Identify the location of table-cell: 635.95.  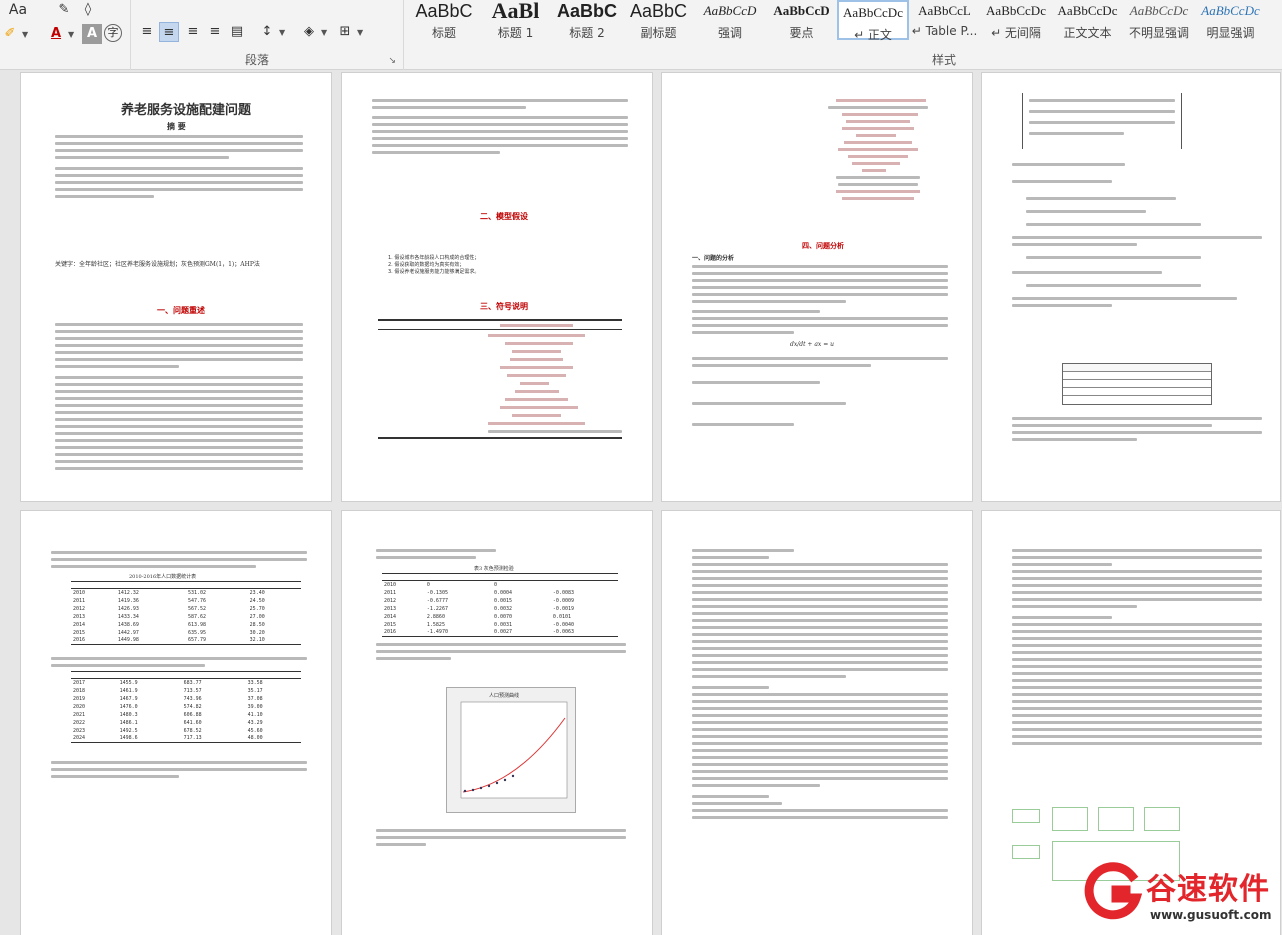
(197, 632).